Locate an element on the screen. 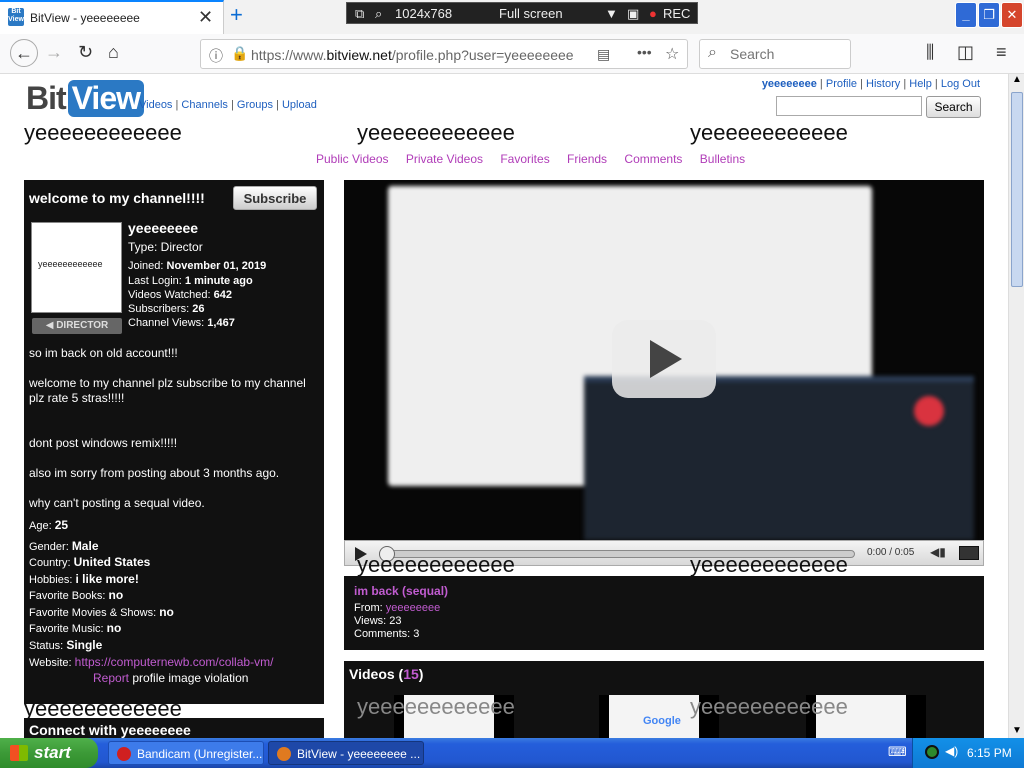  minimize-icon: _ is located at coordinates (966, 15).